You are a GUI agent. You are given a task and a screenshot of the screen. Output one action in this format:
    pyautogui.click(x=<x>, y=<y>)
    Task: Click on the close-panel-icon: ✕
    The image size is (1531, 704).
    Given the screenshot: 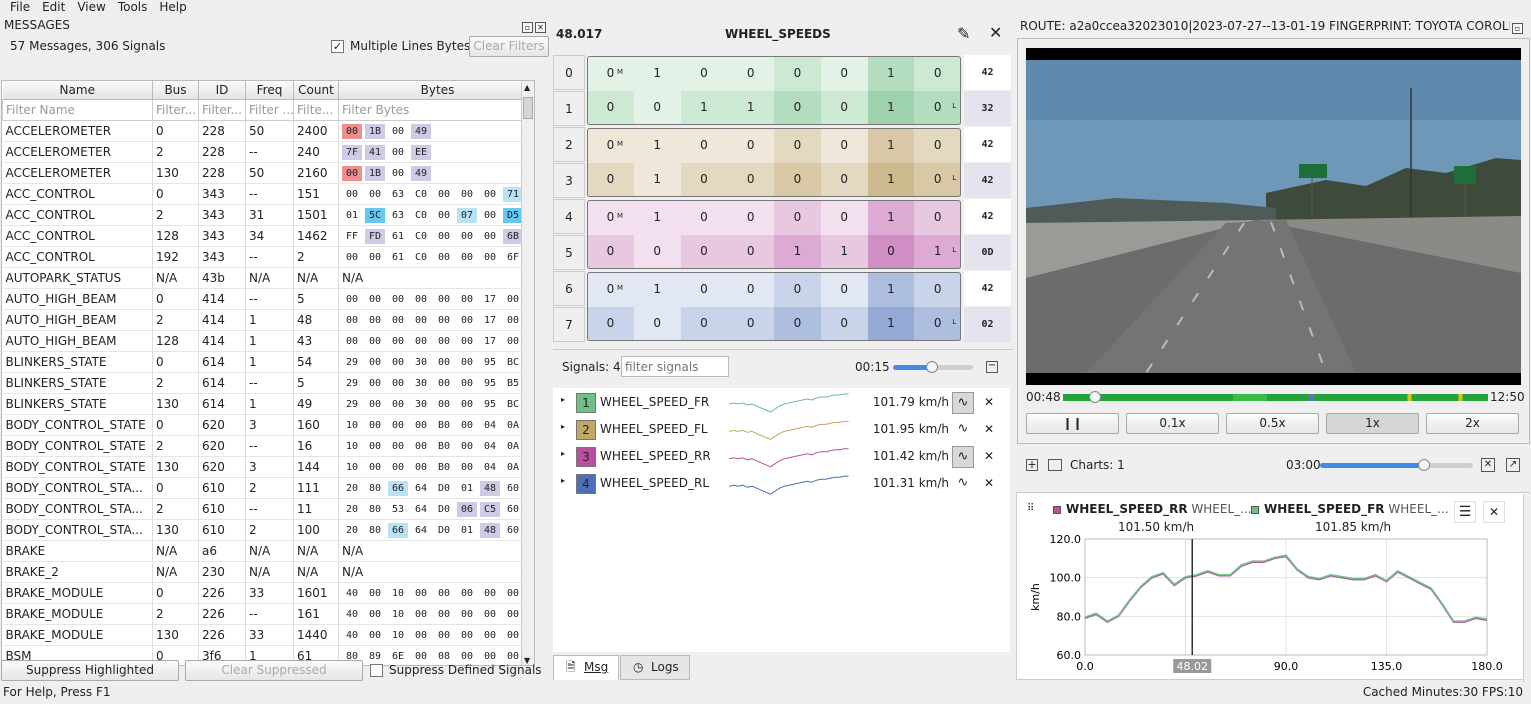 What is the action you would take?
    pyautogui.click(x=540, y=27)
    